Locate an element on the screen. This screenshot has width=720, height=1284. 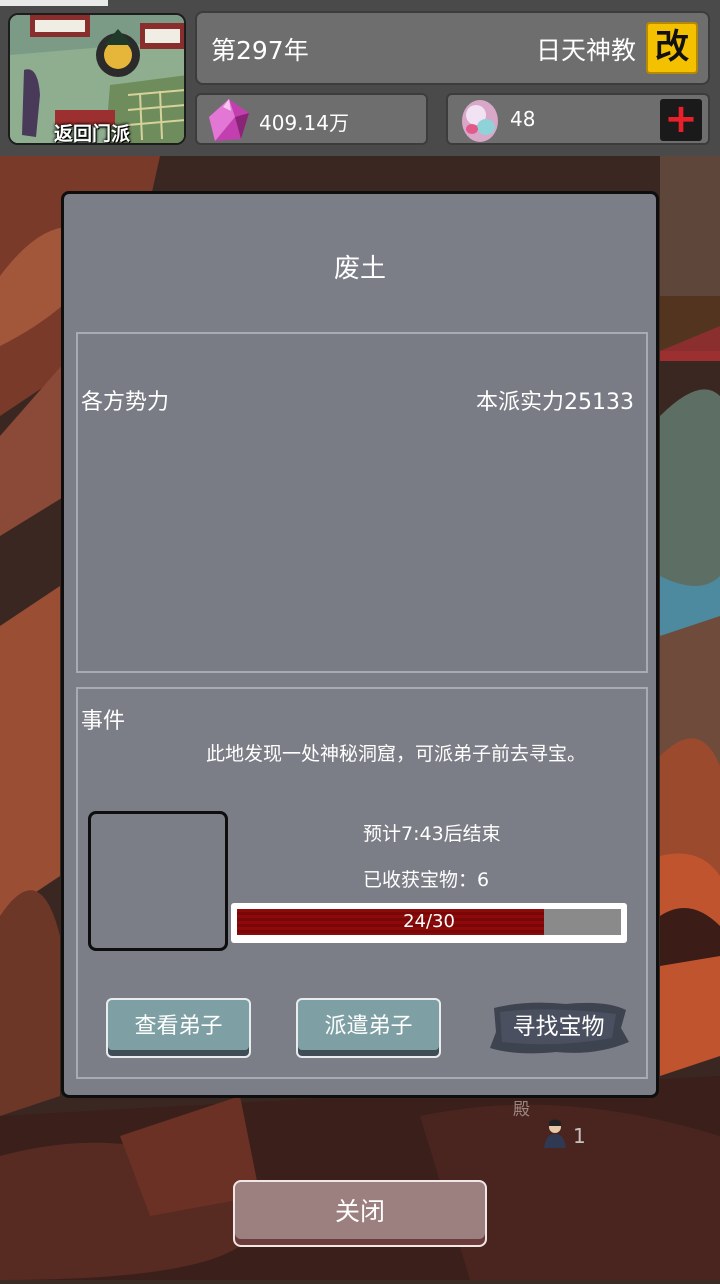
spirit-egg-icon is located at coordinates (480, 121).